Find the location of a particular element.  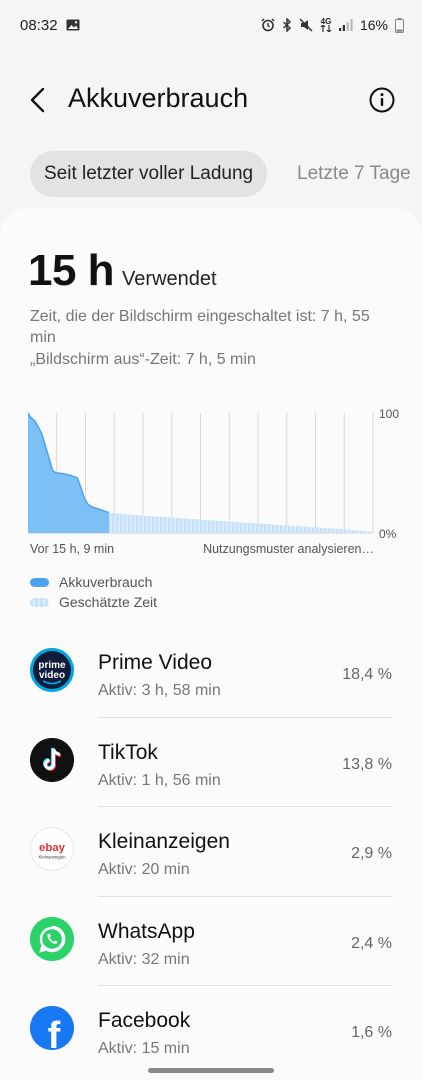

battery-percent: 16% is located at coordinates (373, 25).